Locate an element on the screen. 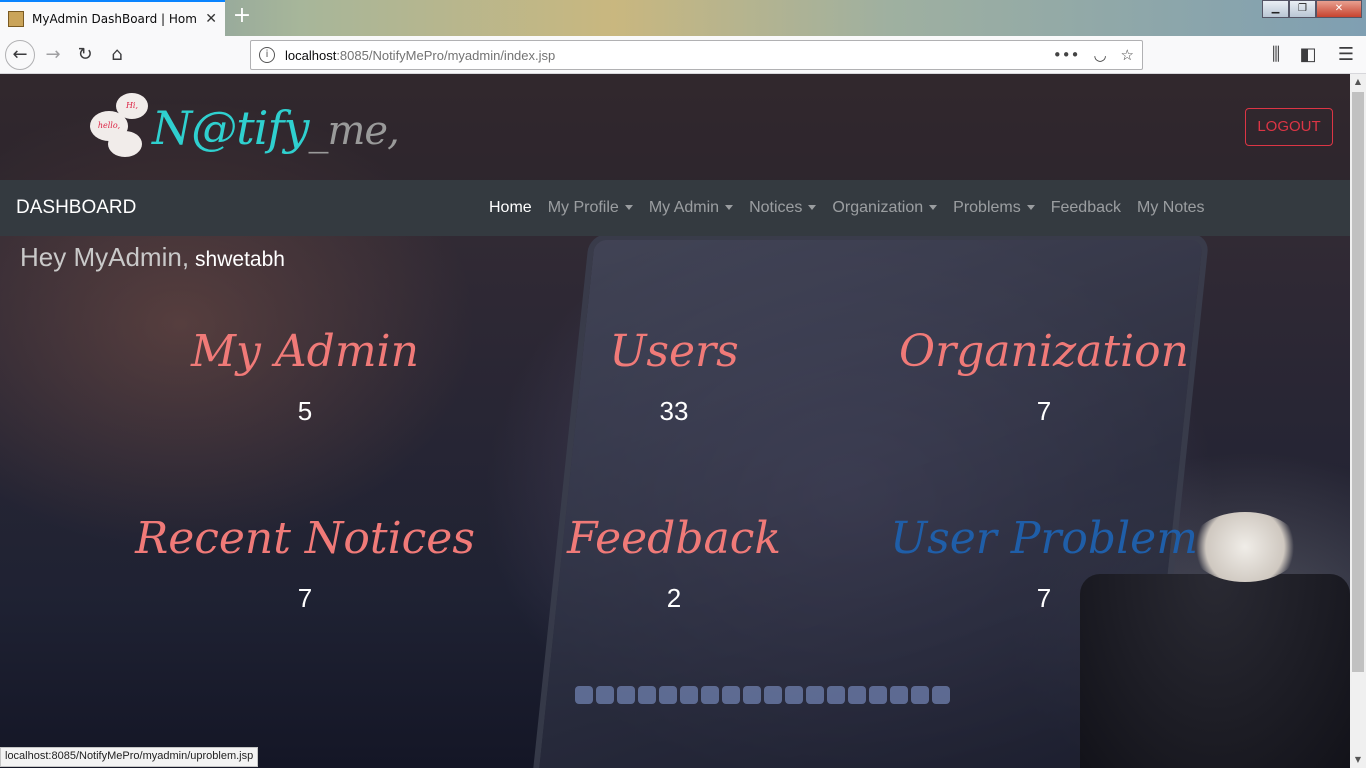 This screenshot has height=768, width=1366. window-controls: ▁ ❐ ✕ is located at coordinates (1312, 9).